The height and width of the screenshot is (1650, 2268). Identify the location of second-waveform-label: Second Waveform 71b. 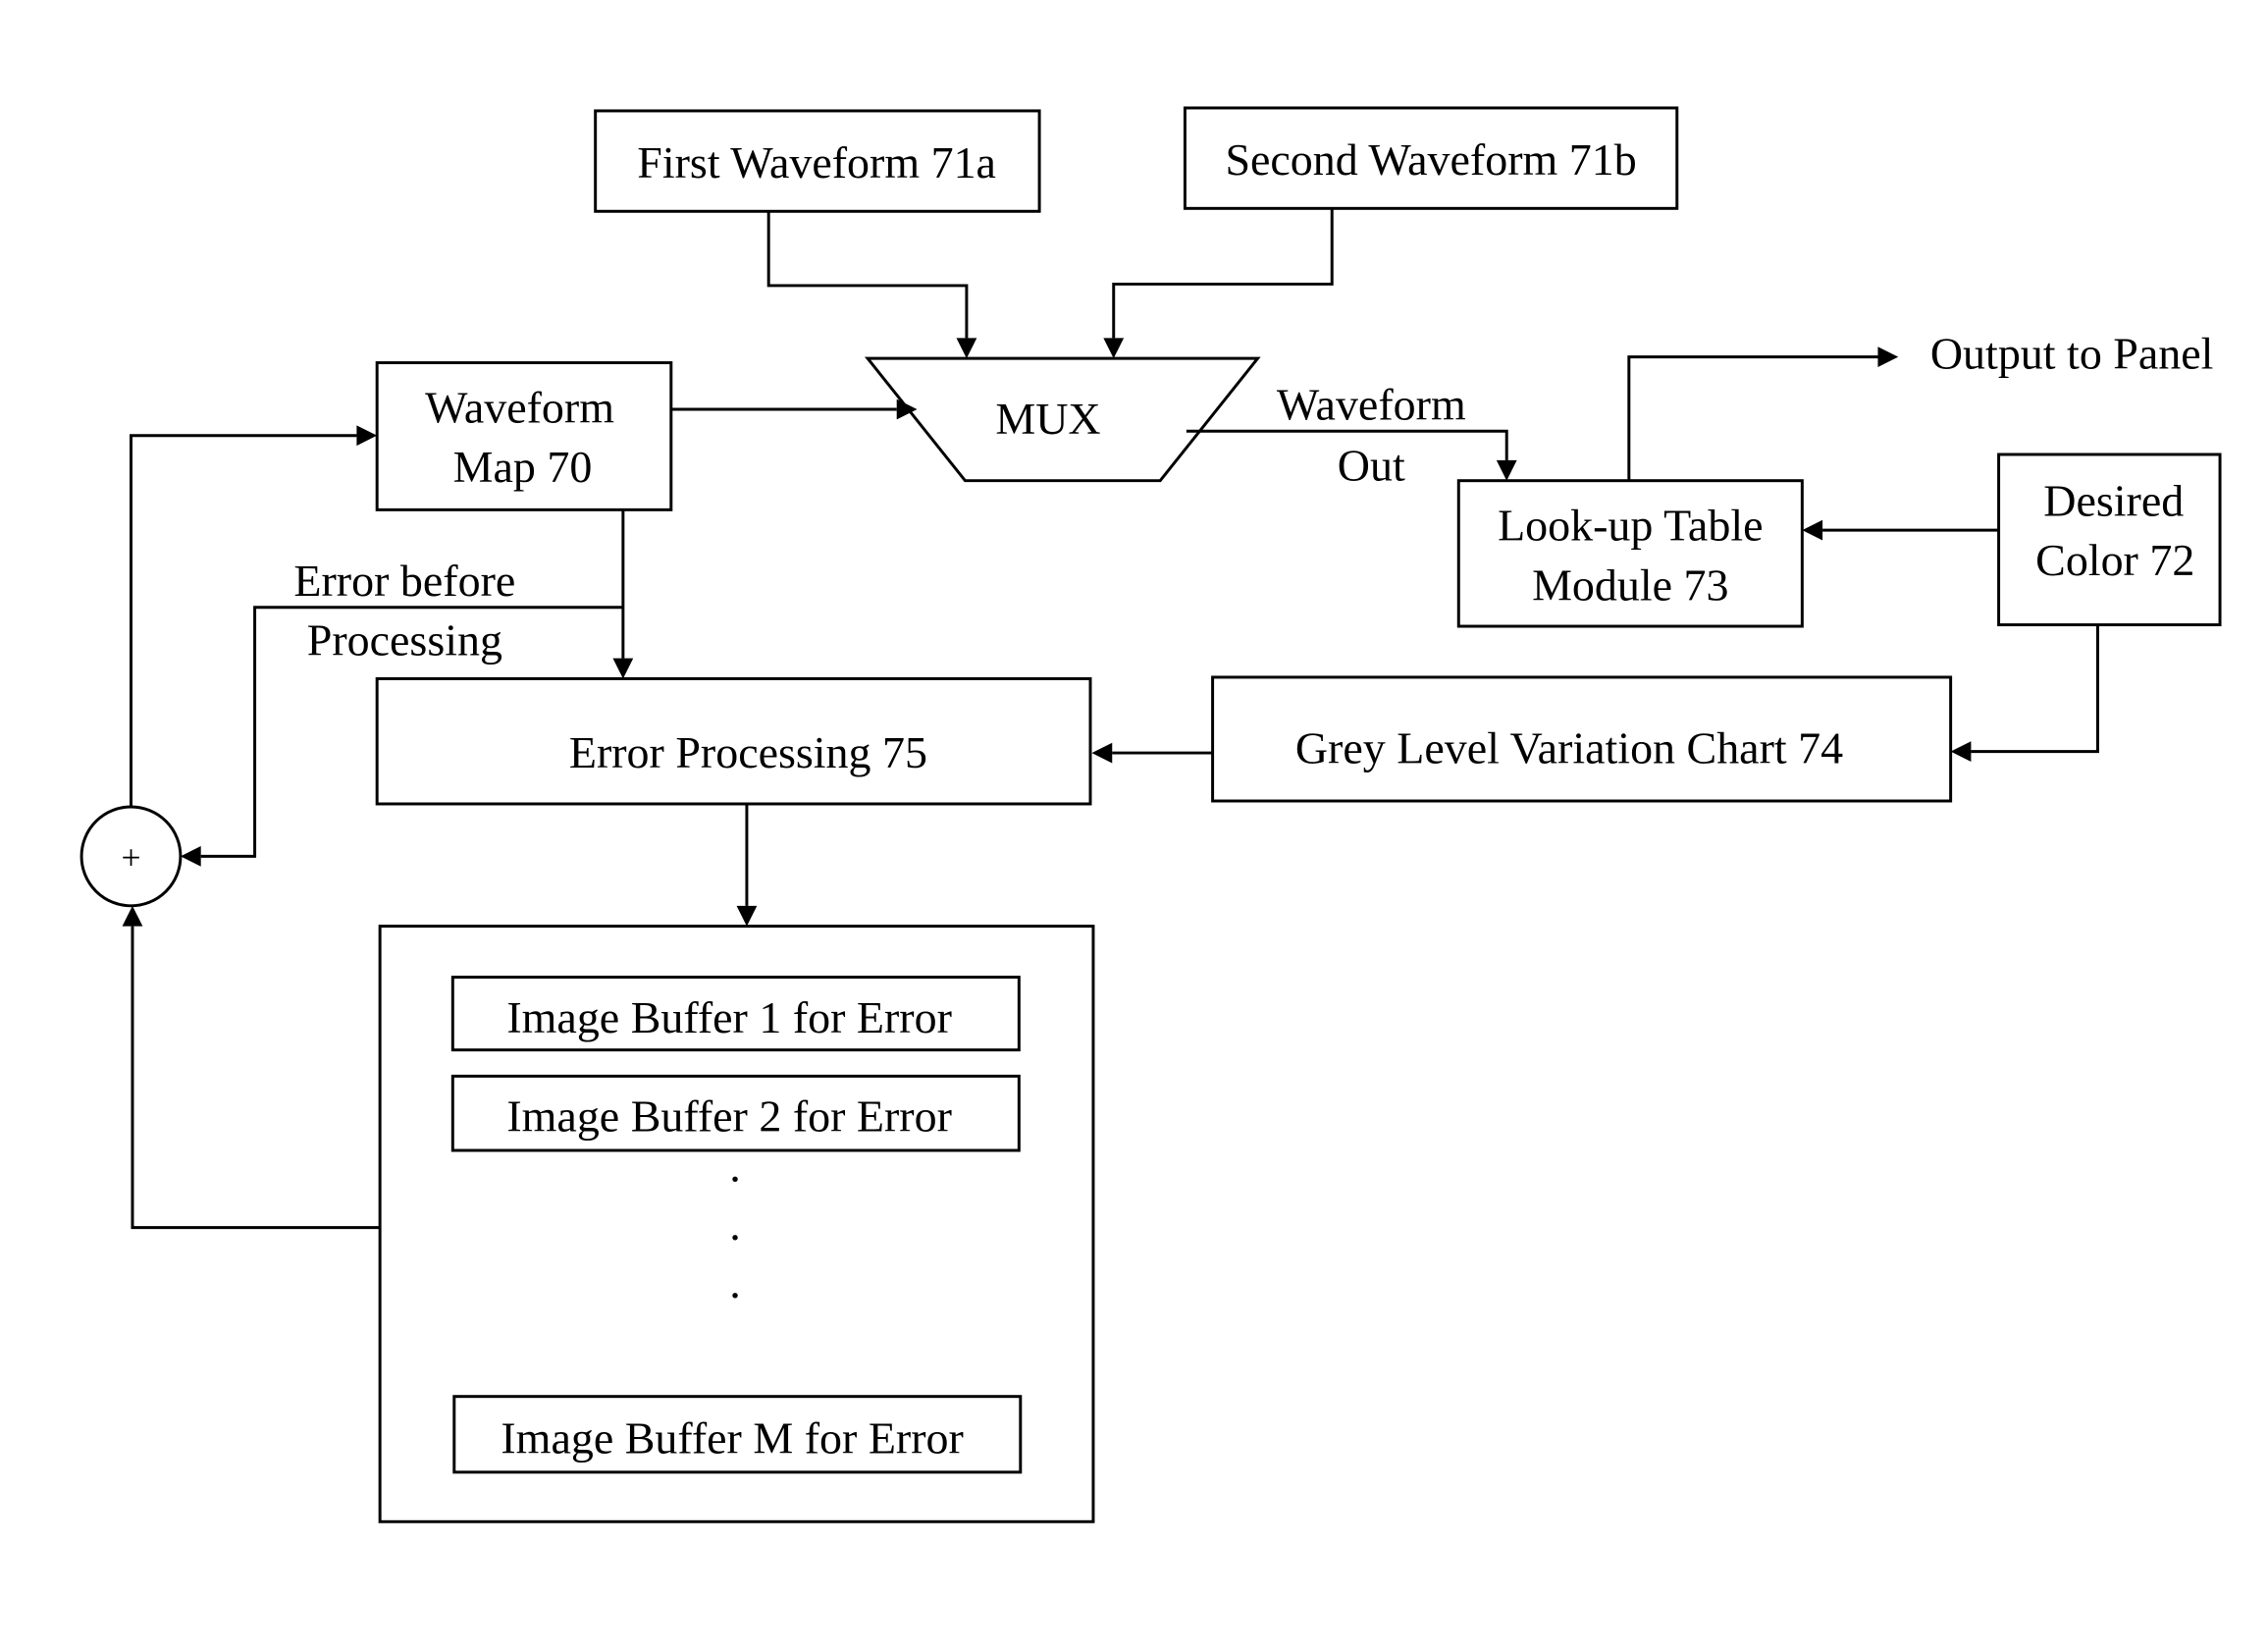
(1430, 159).